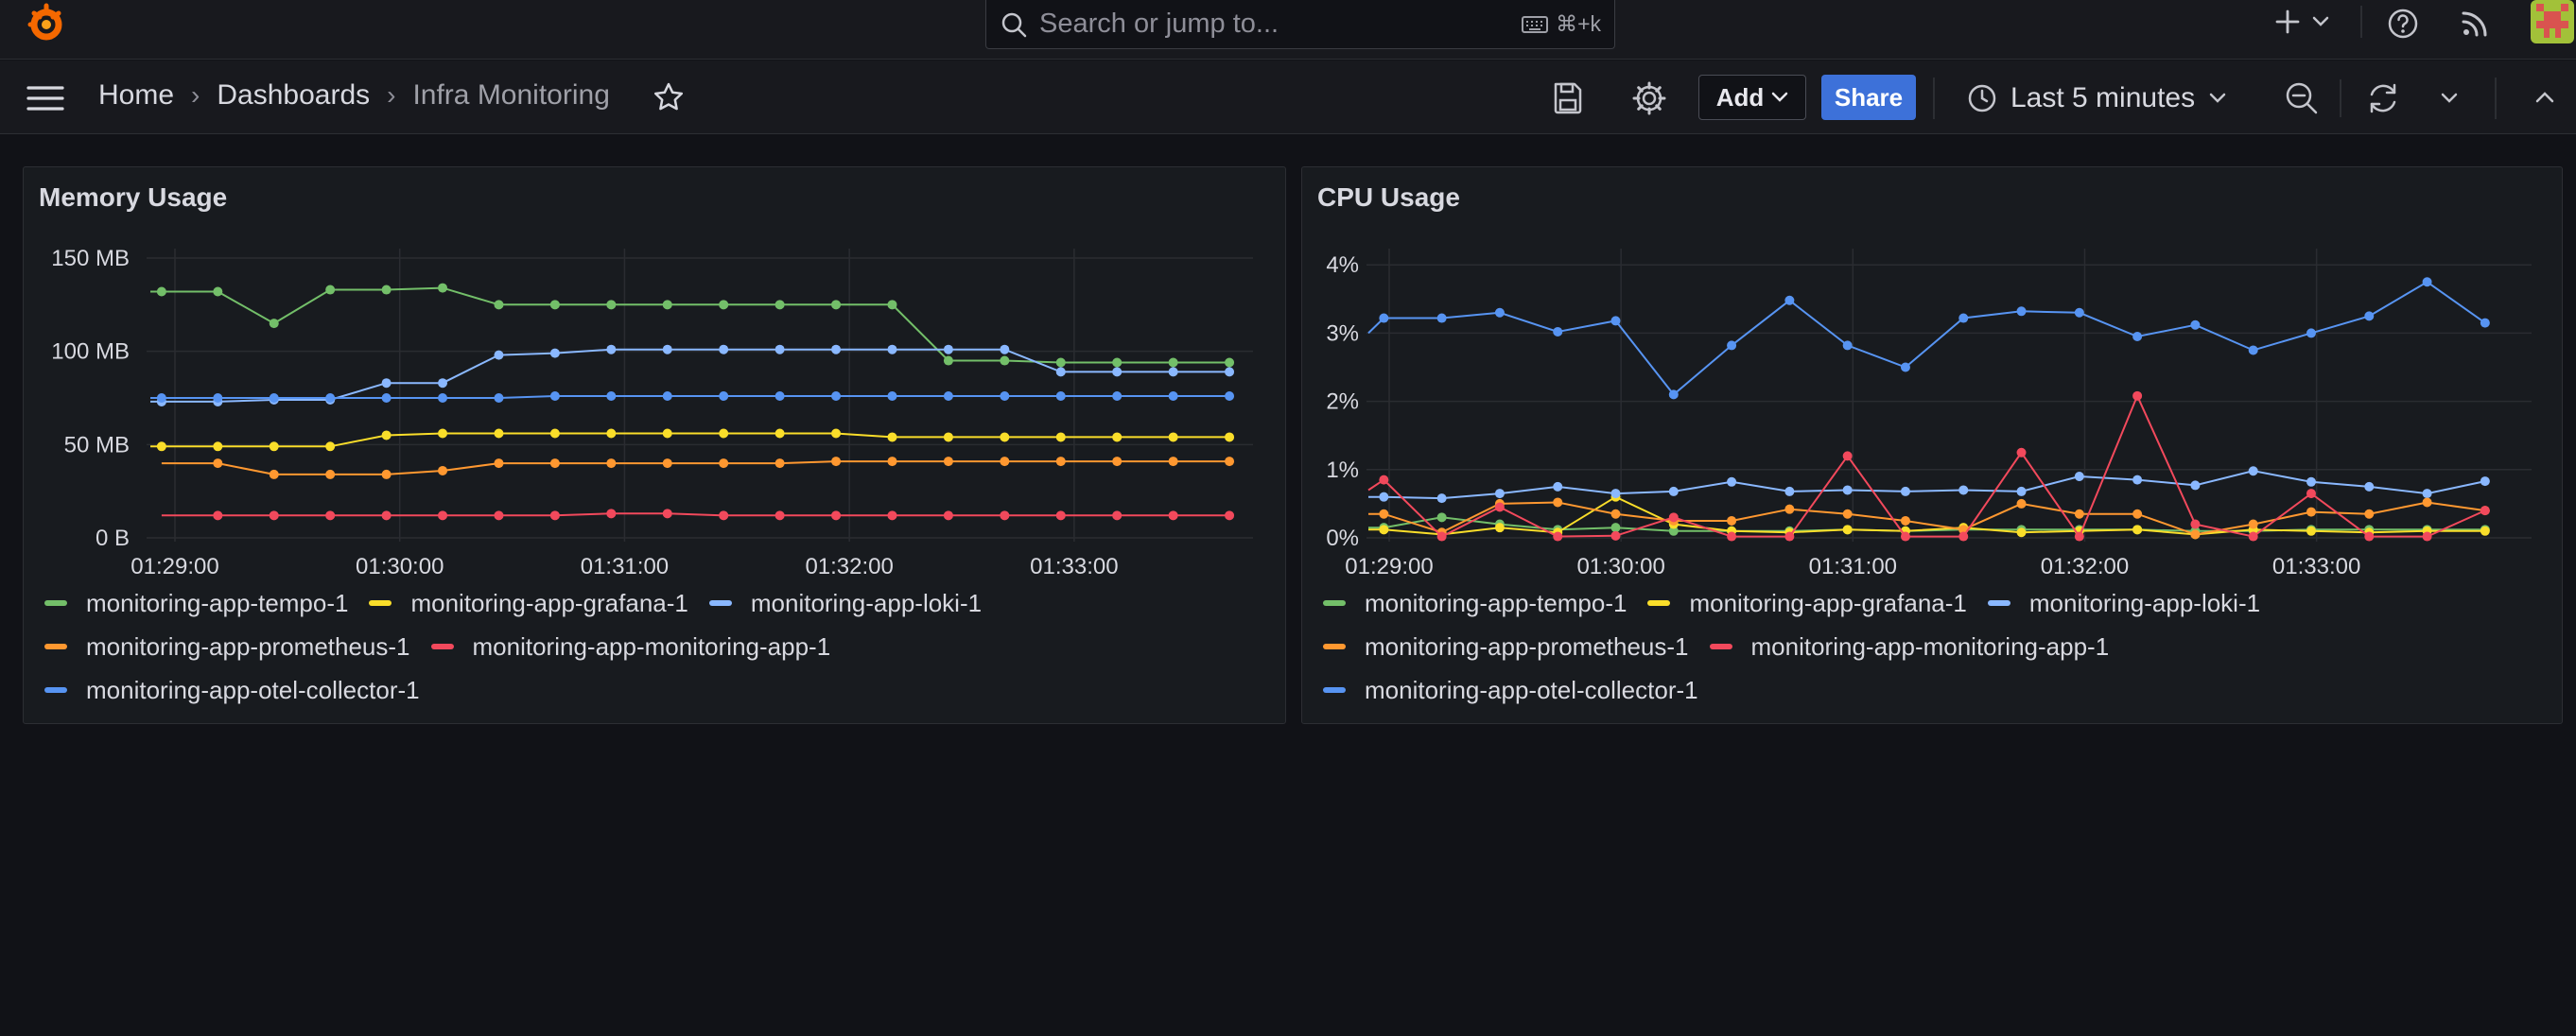 The height and width of the screenshot is (1036, 2576). Describe the element at coordinates (2383, 98) in the screenshot. I see `refresh-icon` at that location.